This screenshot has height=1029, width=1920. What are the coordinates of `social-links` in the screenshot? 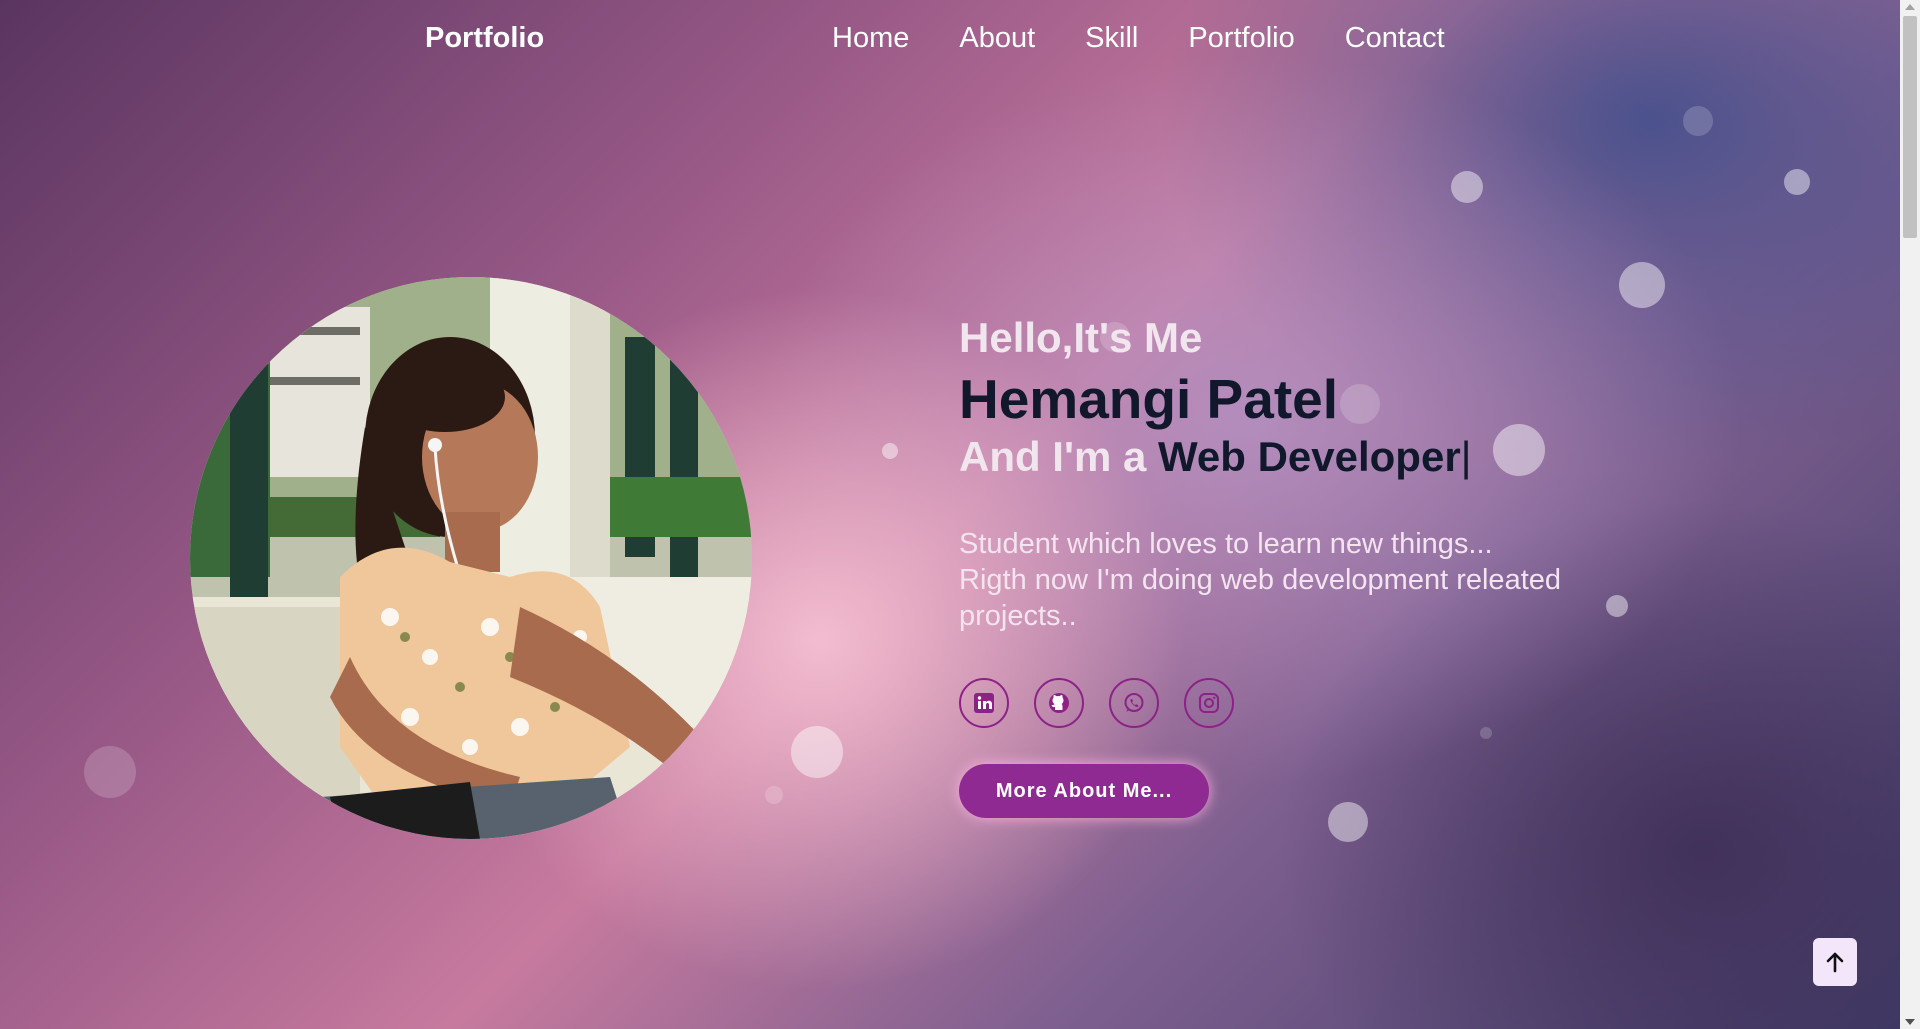 It's located at (1309, 703).